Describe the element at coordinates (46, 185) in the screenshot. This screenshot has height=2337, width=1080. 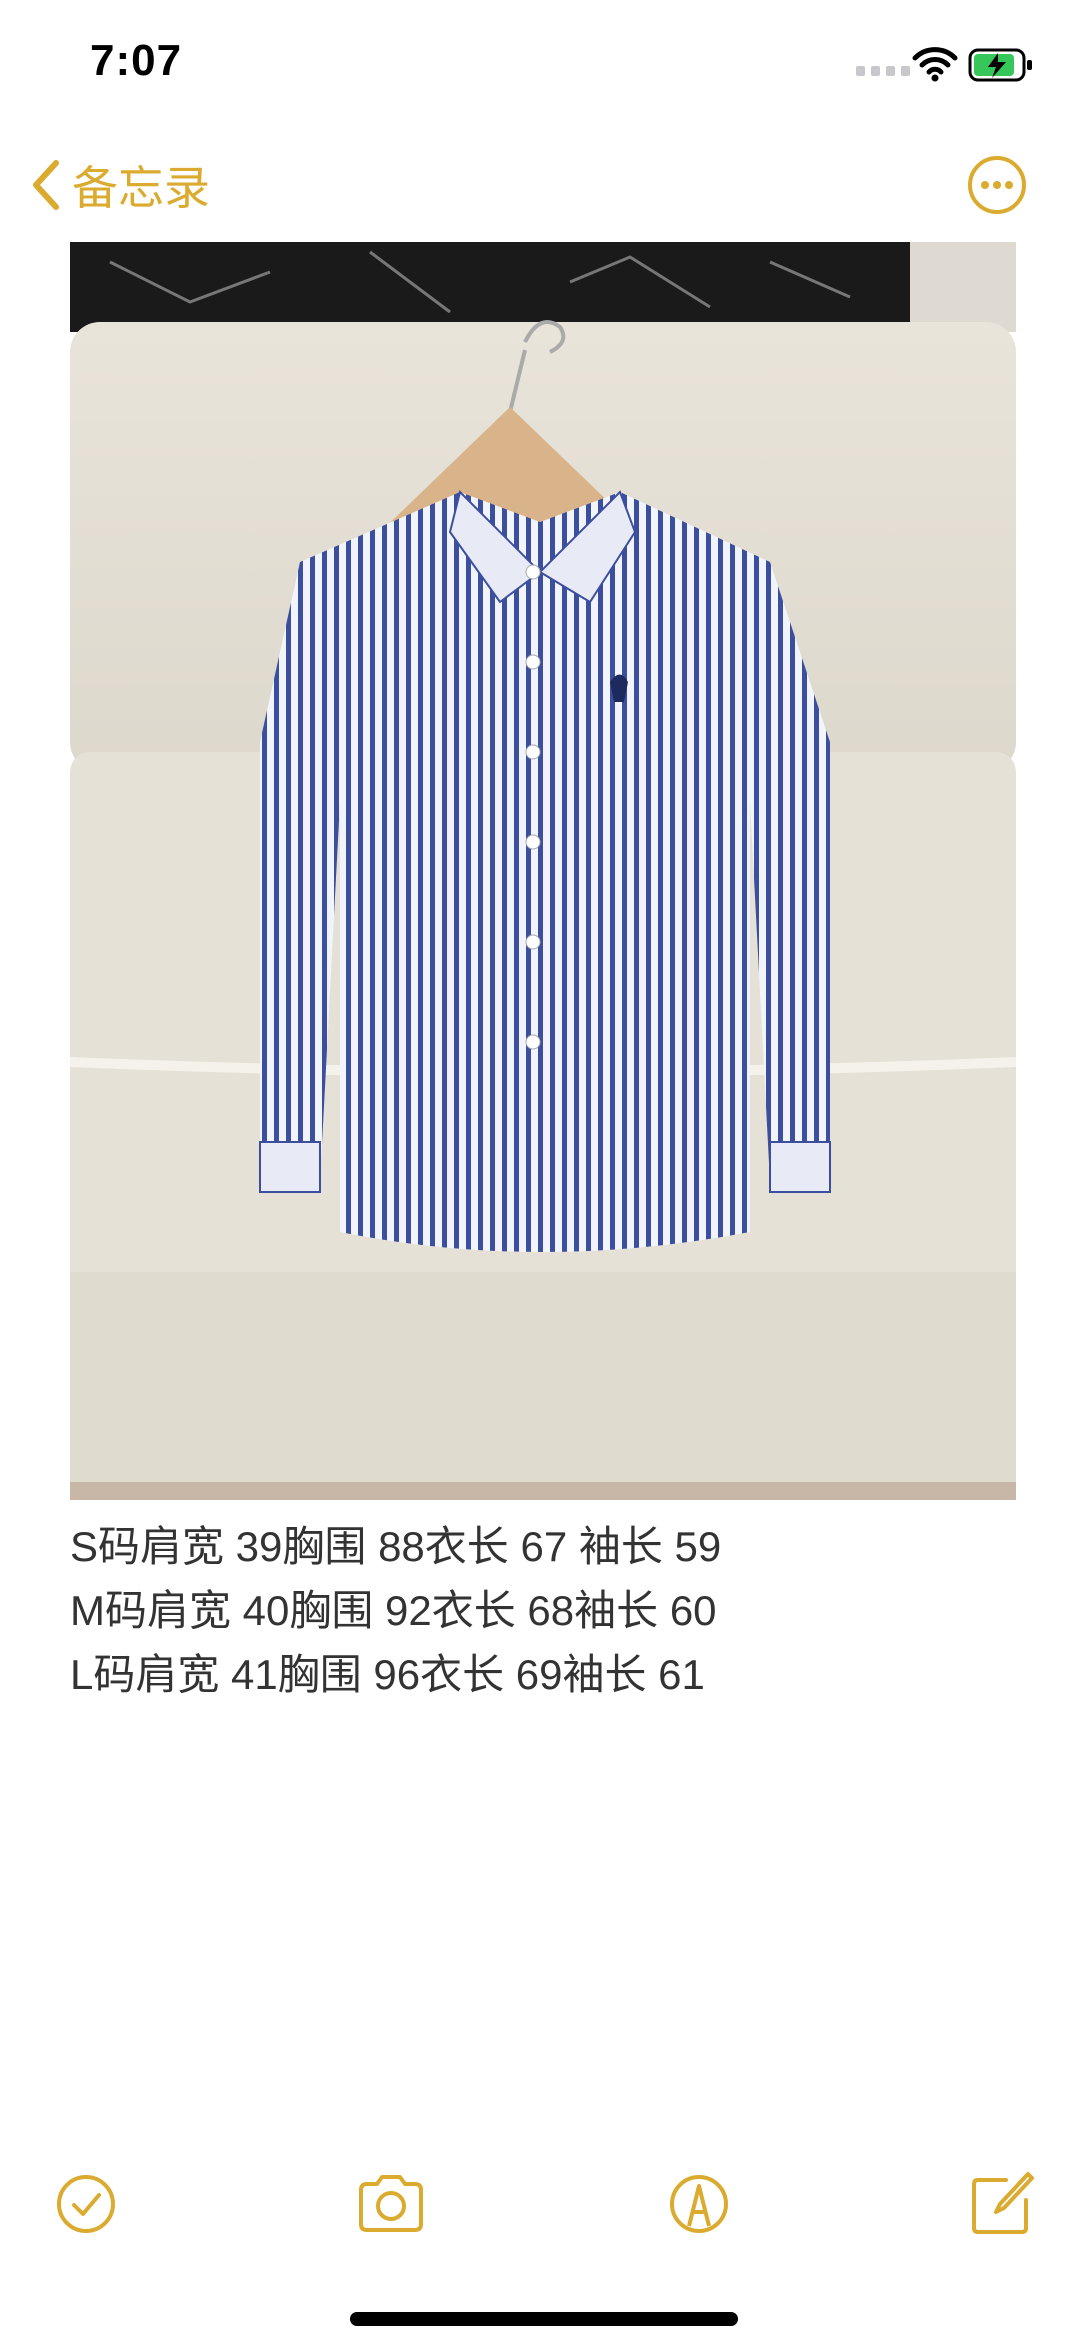
I see `chevron-left-icon` at that location.